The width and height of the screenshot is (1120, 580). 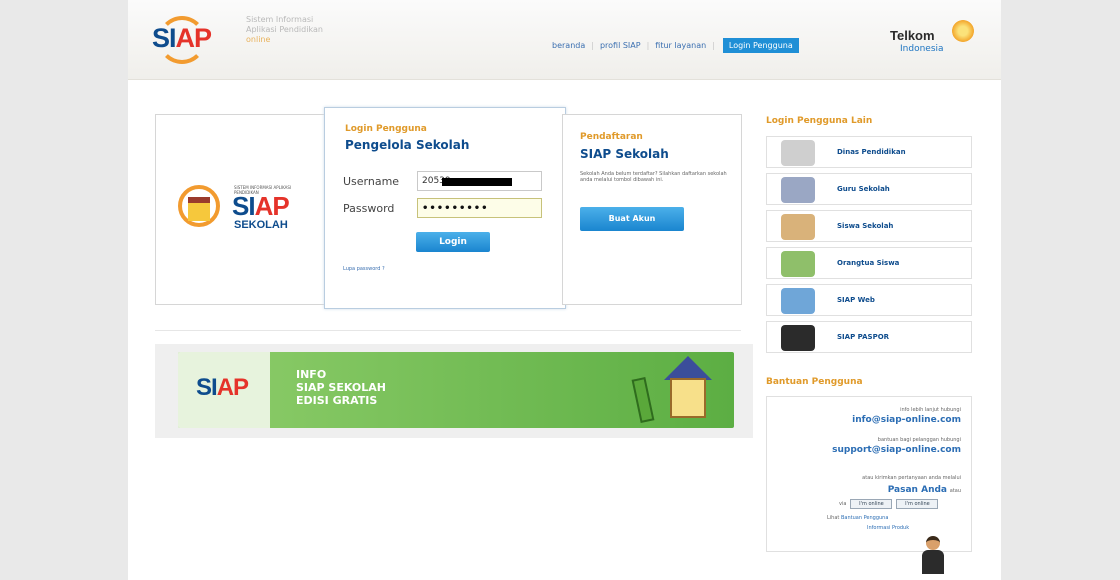 What do you see at coordinates (869, 189) in the screenshot?
I see `sidebar-item-guru-sekolah: Guru Sekolah` at bounding box center [869, 189].